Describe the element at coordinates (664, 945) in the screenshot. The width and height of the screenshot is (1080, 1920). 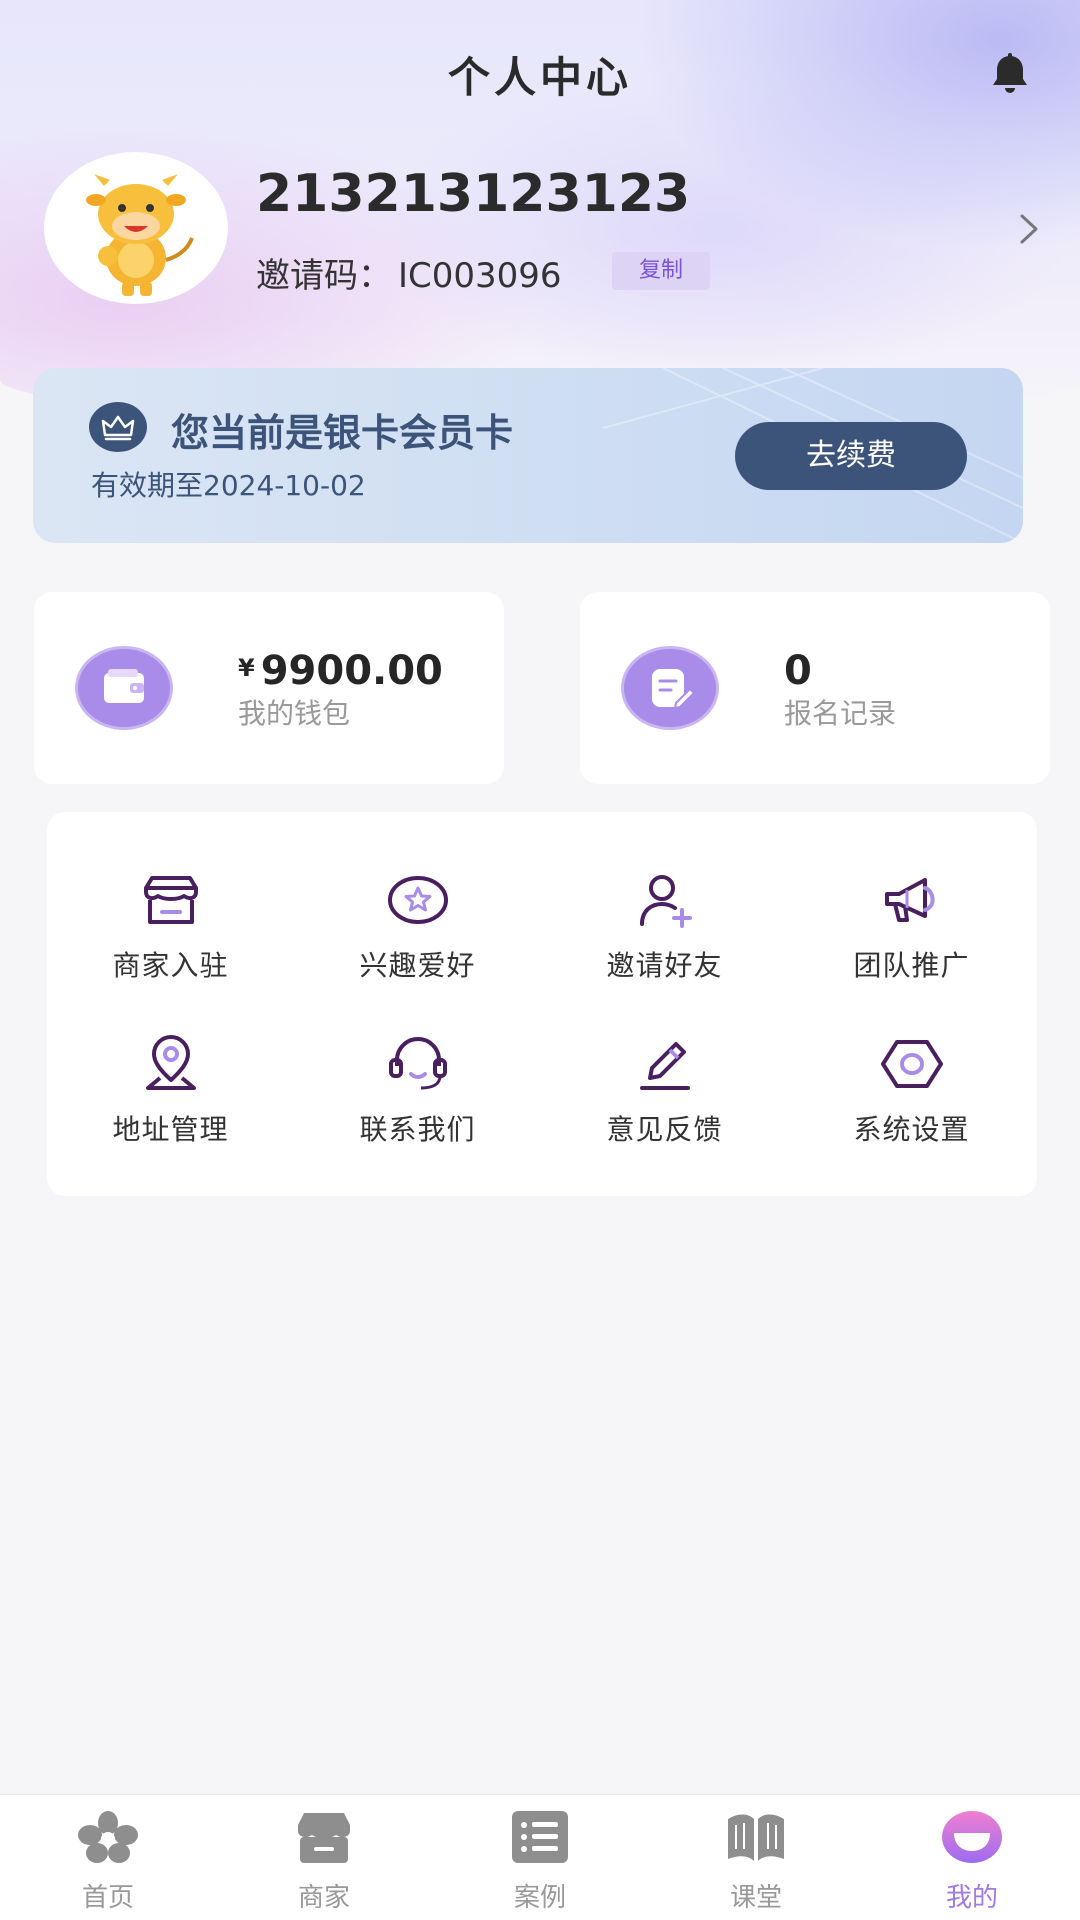
I see `menu-item-invite-friends: 邀请好友` at that location.